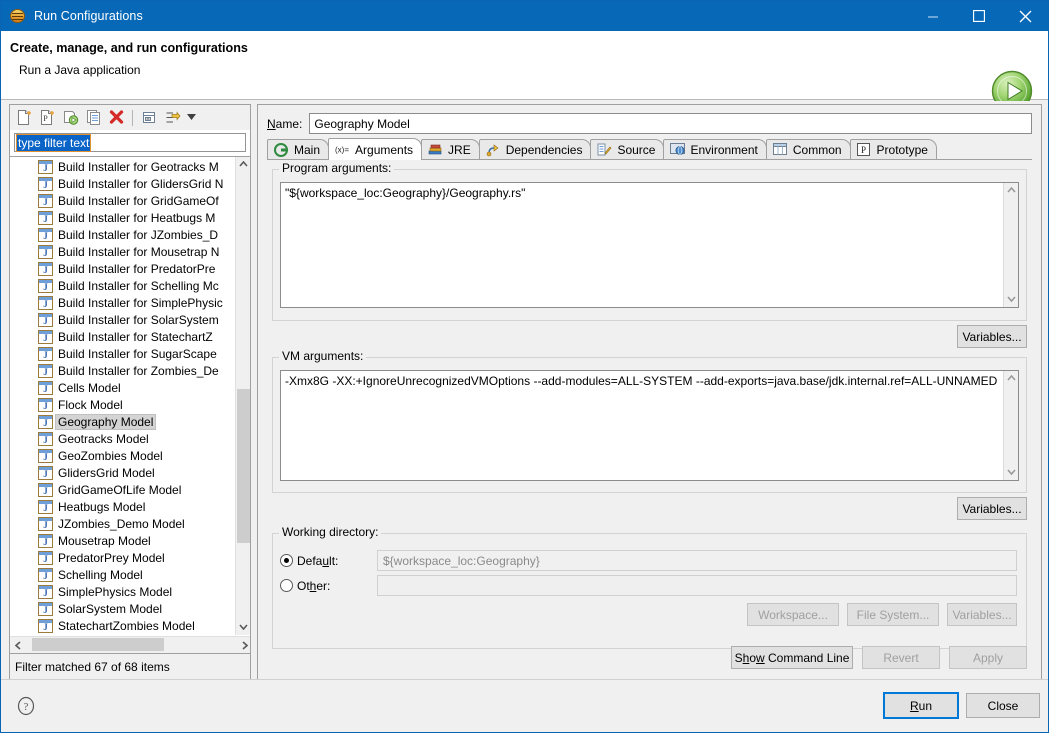 This screenshot has height=733, width=1049. Describe the element at coordinates (123, 506) in the screenshot. I see `tree-item: J Heatbugs Model` at that location.